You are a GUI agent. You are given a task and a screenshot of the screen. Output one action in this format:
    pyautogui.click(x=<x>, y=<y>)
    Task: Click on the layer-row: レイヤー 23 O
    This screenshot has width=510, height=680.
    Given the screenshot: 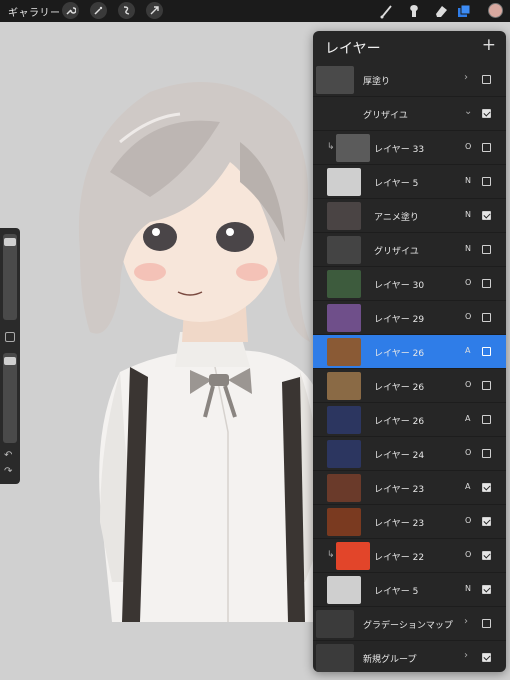 What is the action you would take?
    pyautogui.click(x=409, y=522)
    